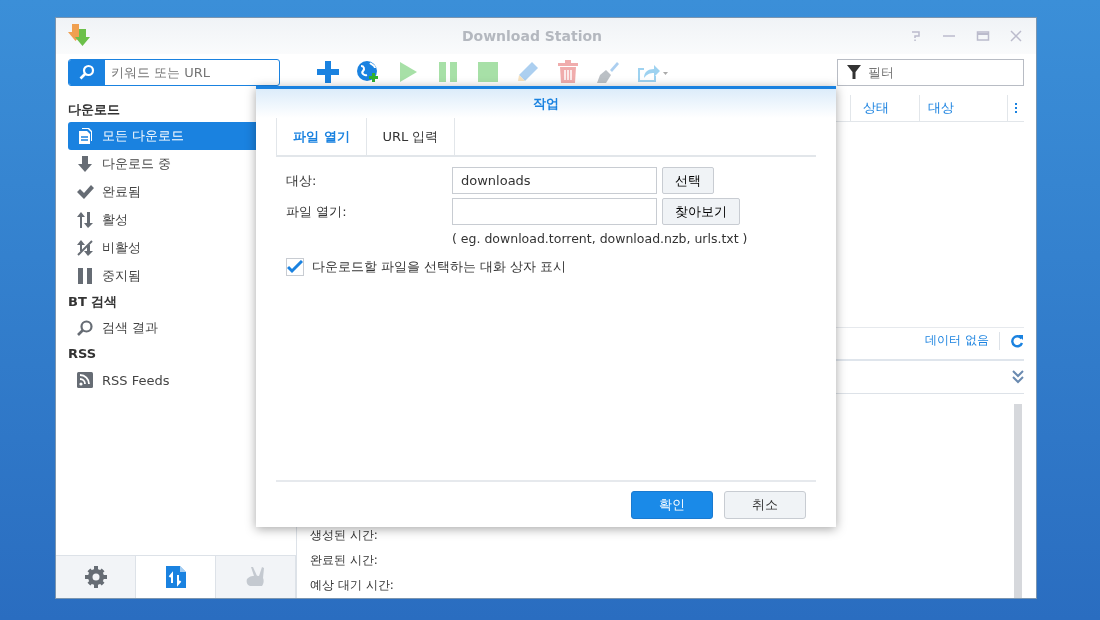  What do you see at coordinates (93, 302) in the screenshot?
I see `sidebar-heading: BT 검색` at bounding box center [93, 302].